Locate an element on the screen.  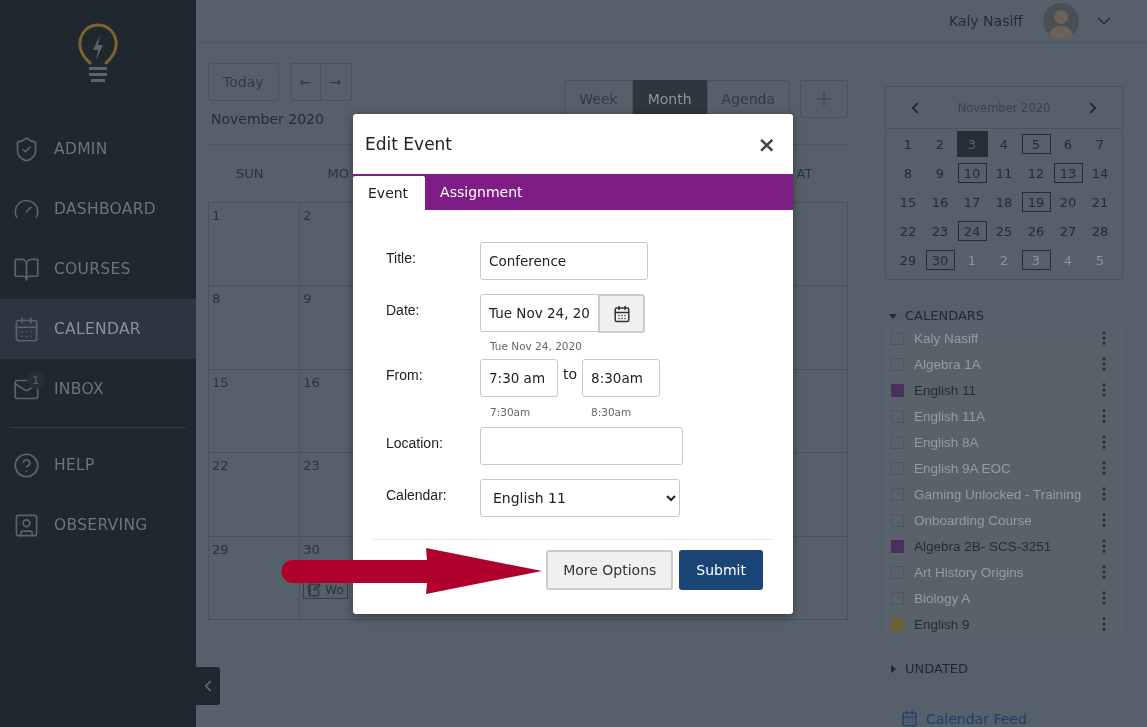
mini-calendar-day: 17 is located at coordinates (972, 202).